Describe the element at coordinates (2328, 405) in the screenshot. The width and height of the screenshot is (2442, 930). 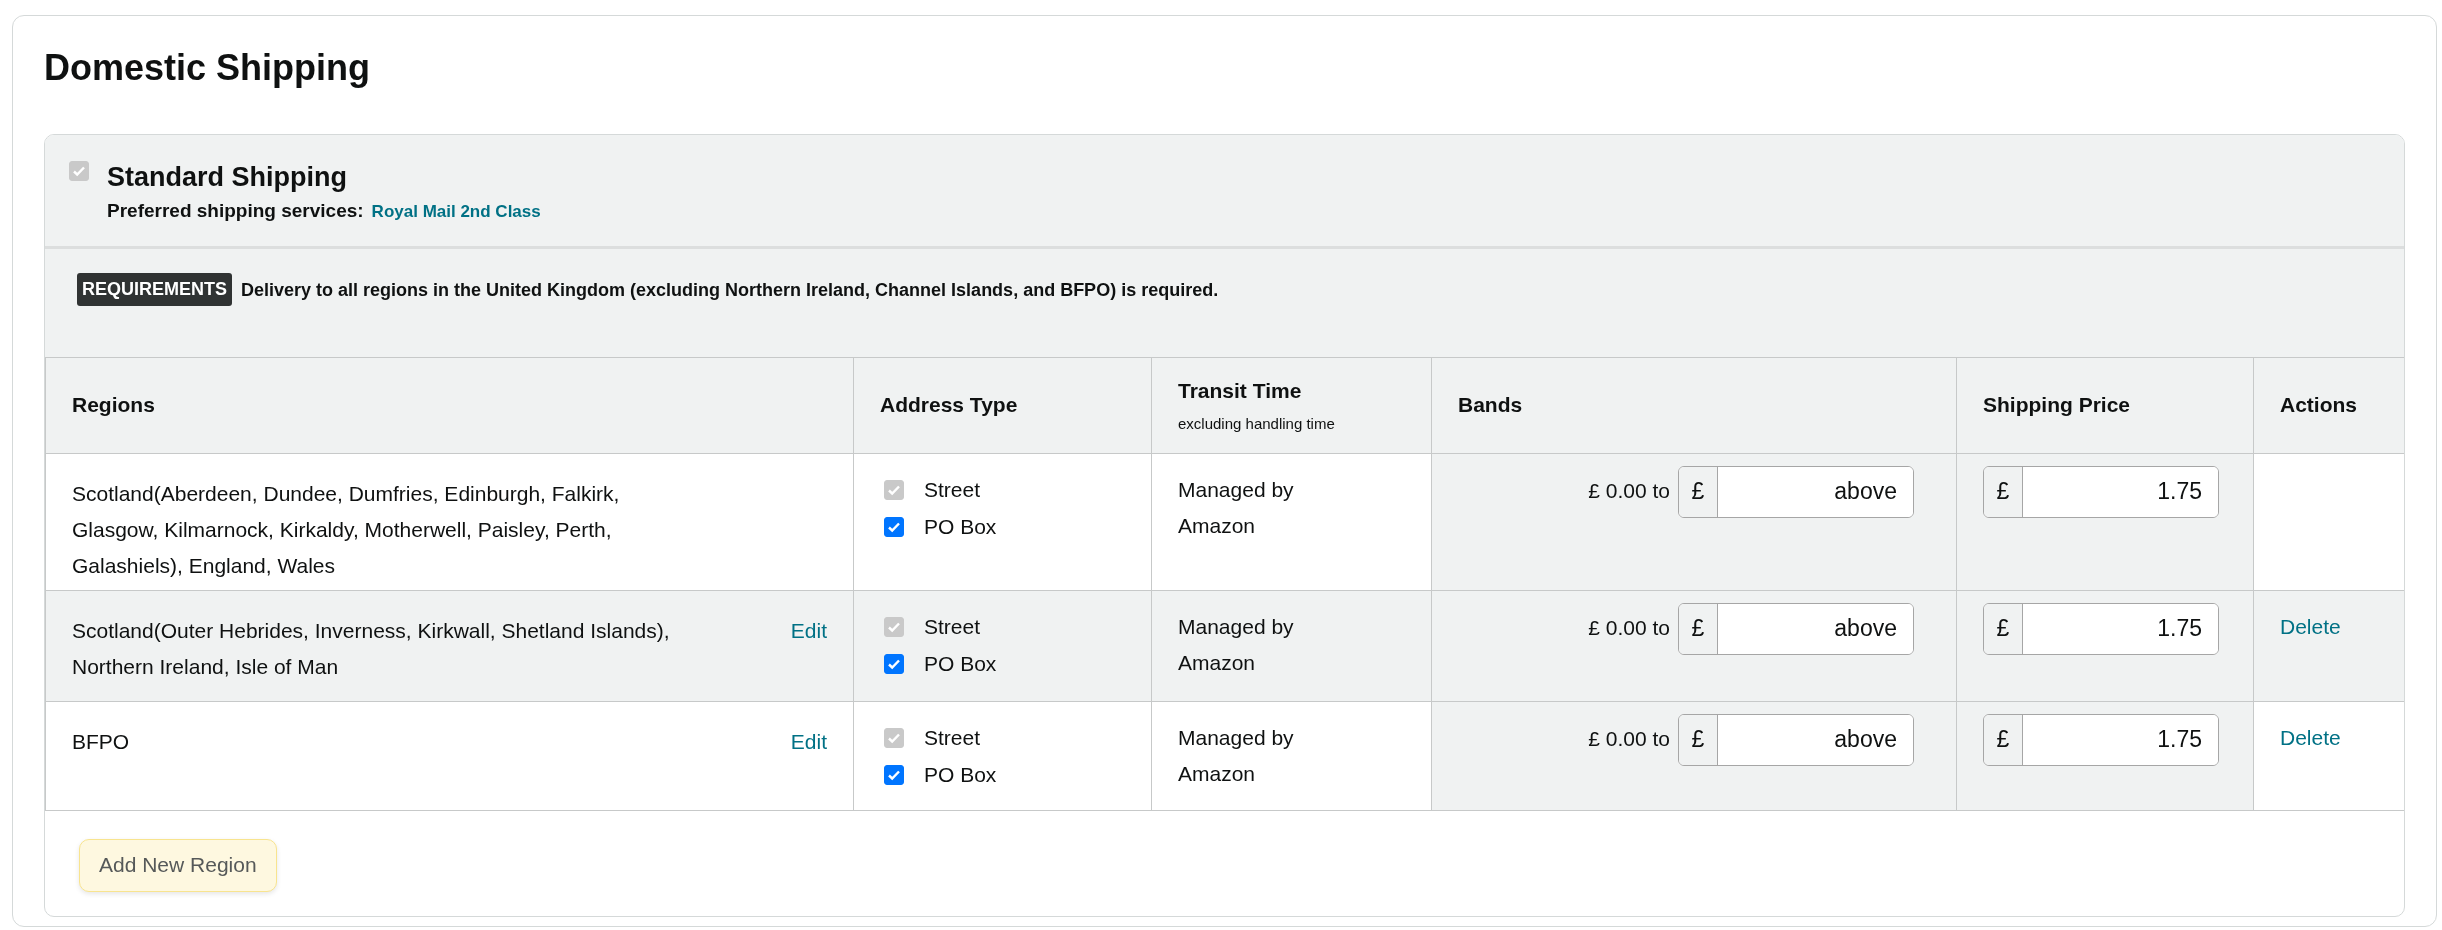
I see `column-header: Actions` at that location.